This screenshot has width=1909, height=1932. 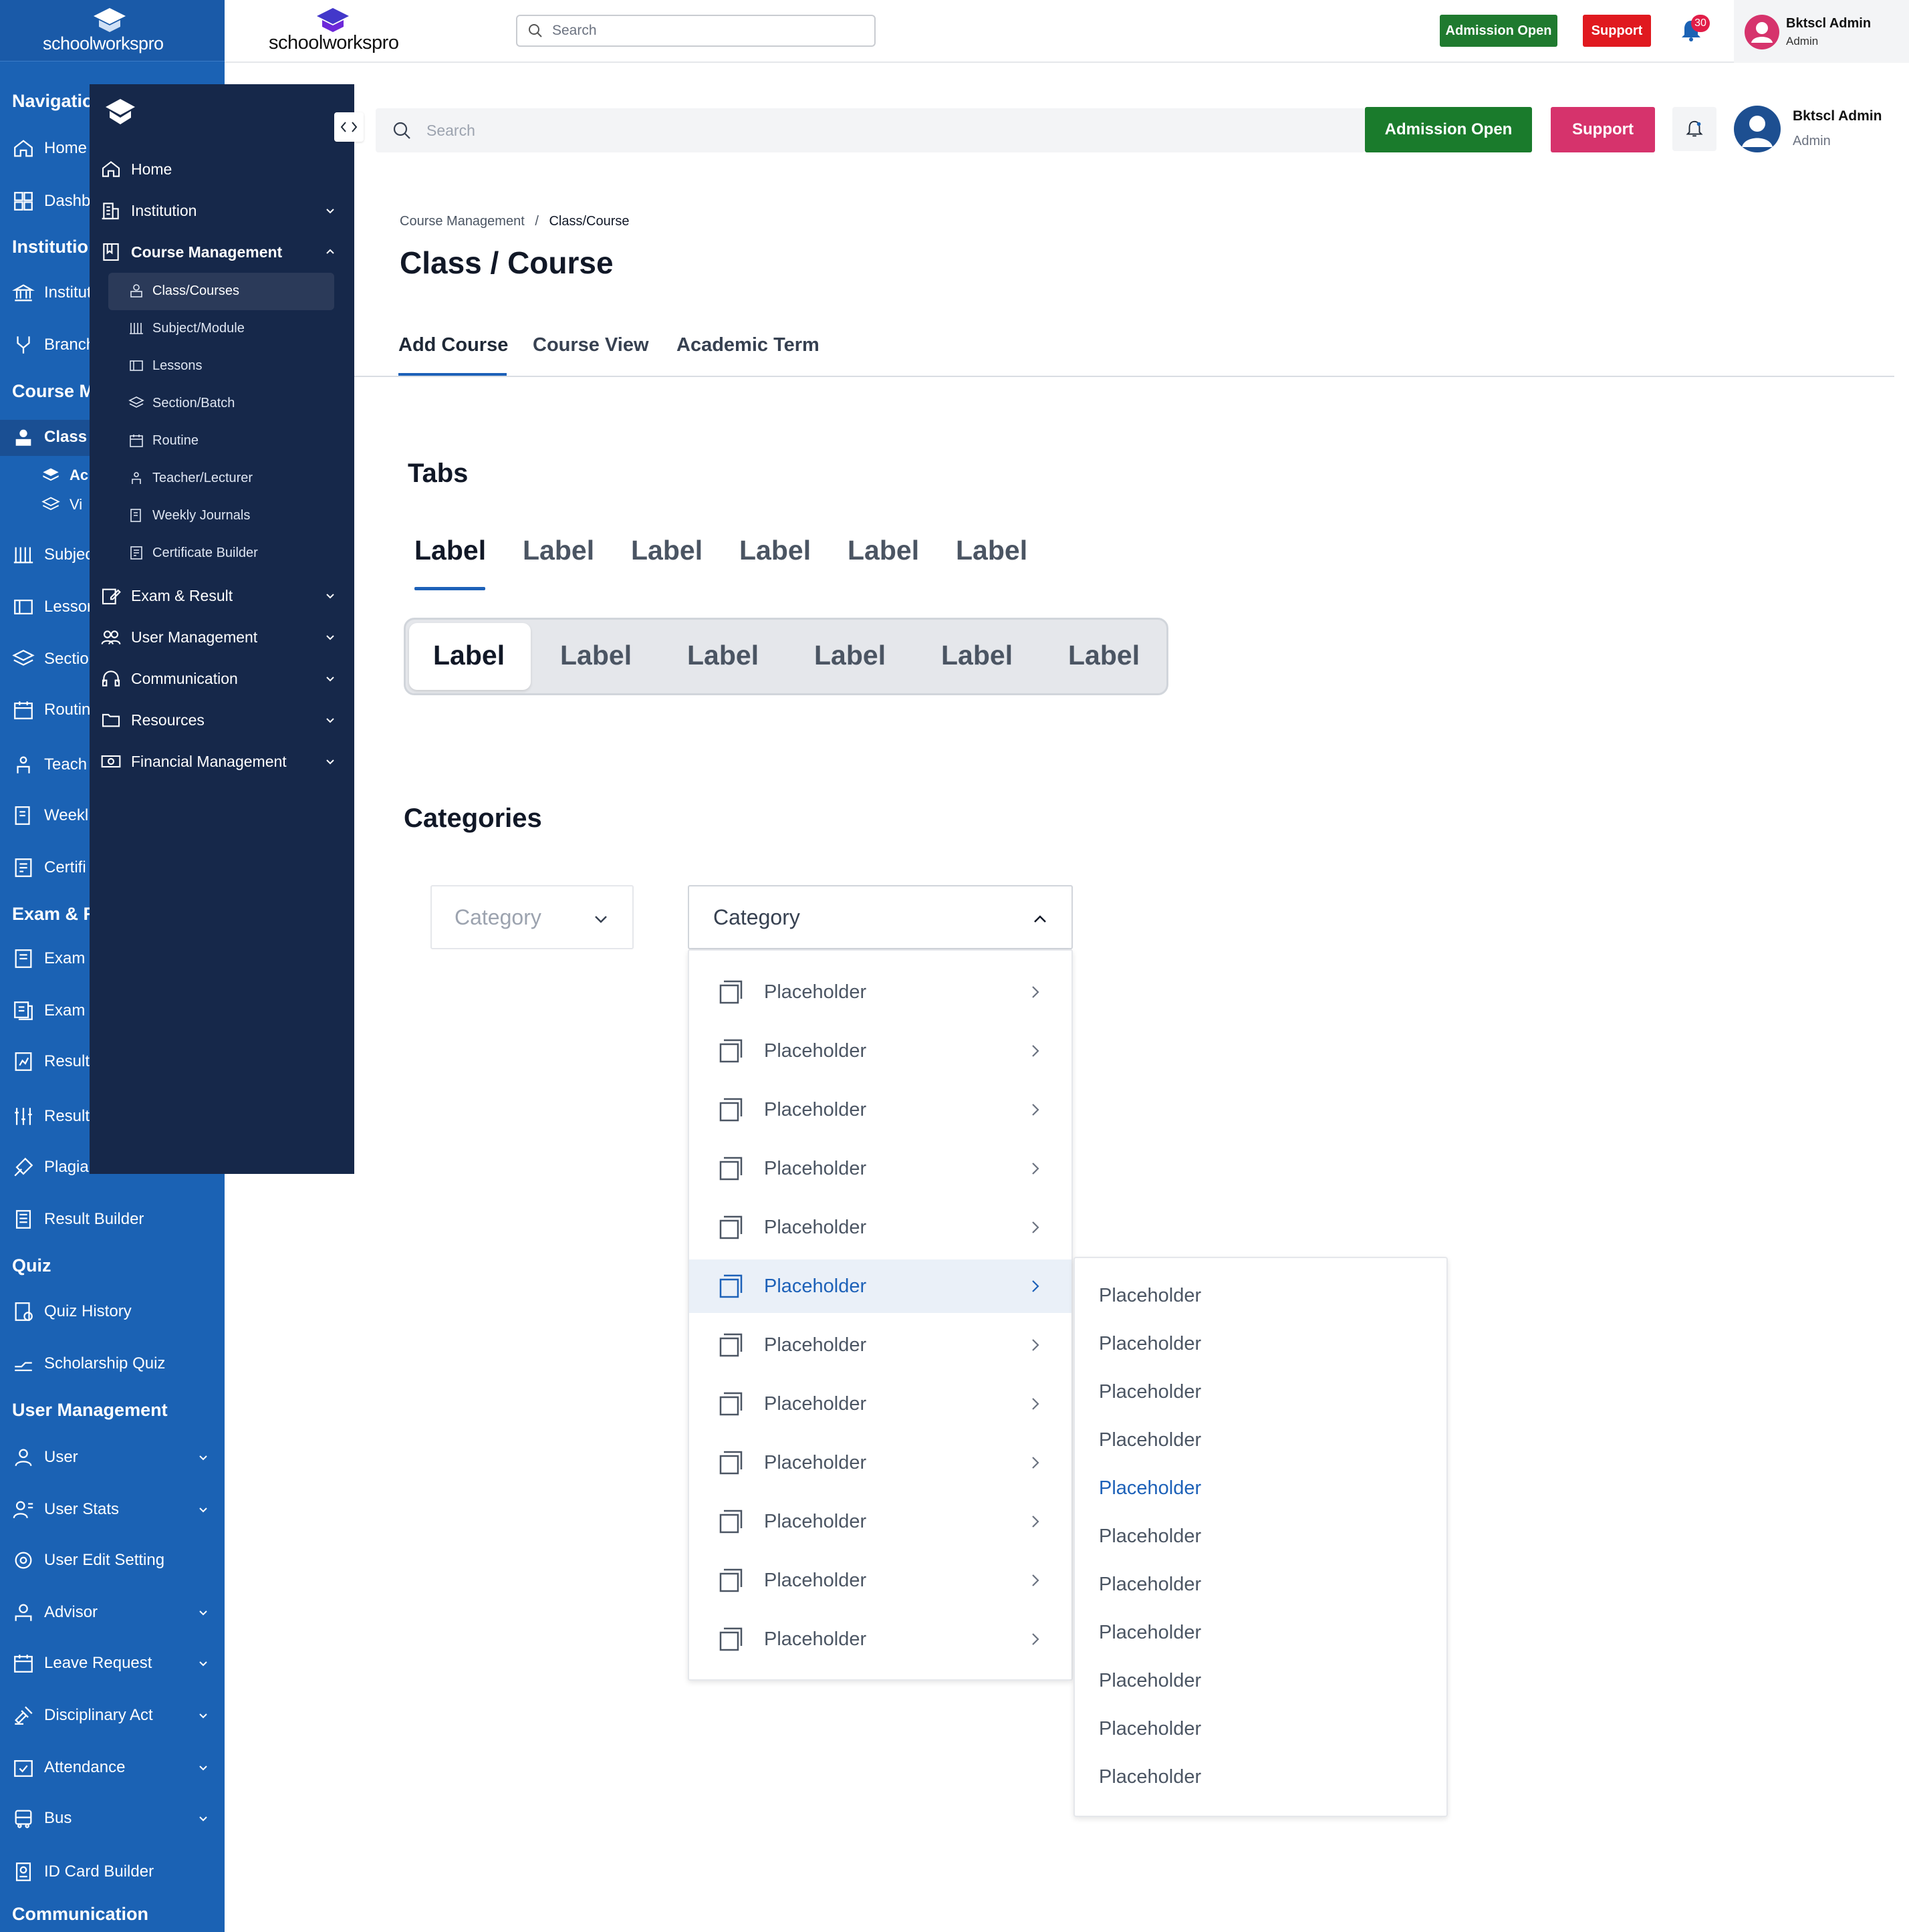 What do you see at coordinates (24, 1612) in the screenshot?
I see `advisor-icon` at bounding box center [24, 1612].